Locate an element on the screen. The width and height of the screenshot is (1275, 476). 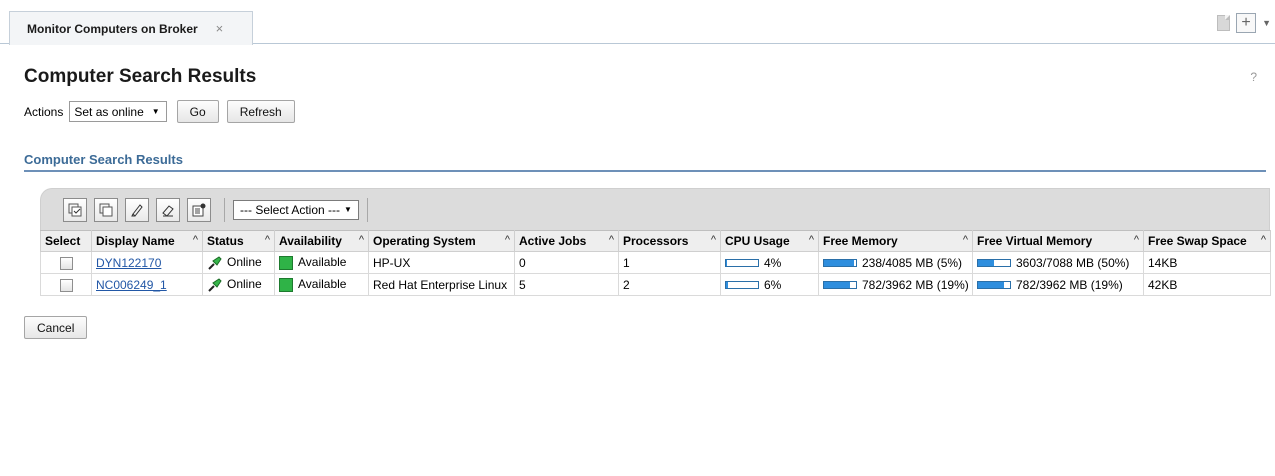
os-cell: Red Hat Enterprise Linux is located at coordinates (441, 284).